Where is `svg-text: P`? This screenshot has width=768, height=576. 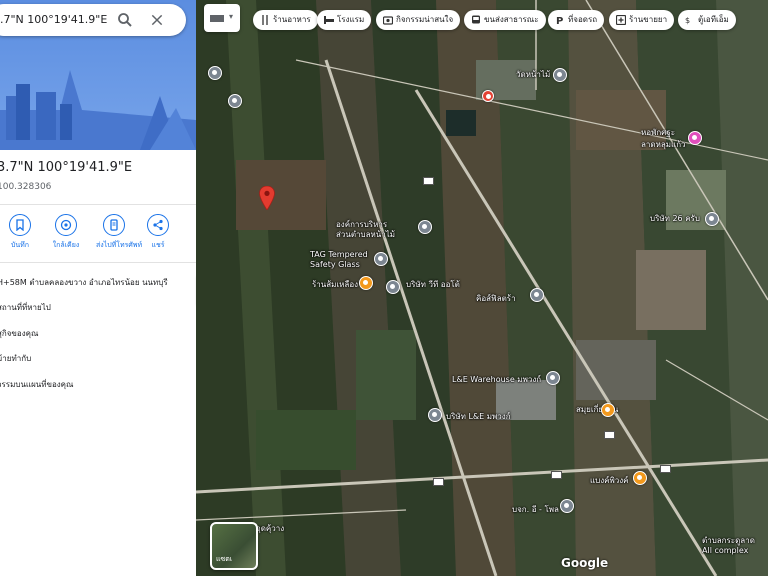 svg-text: P is located at coordinates (559, 20).